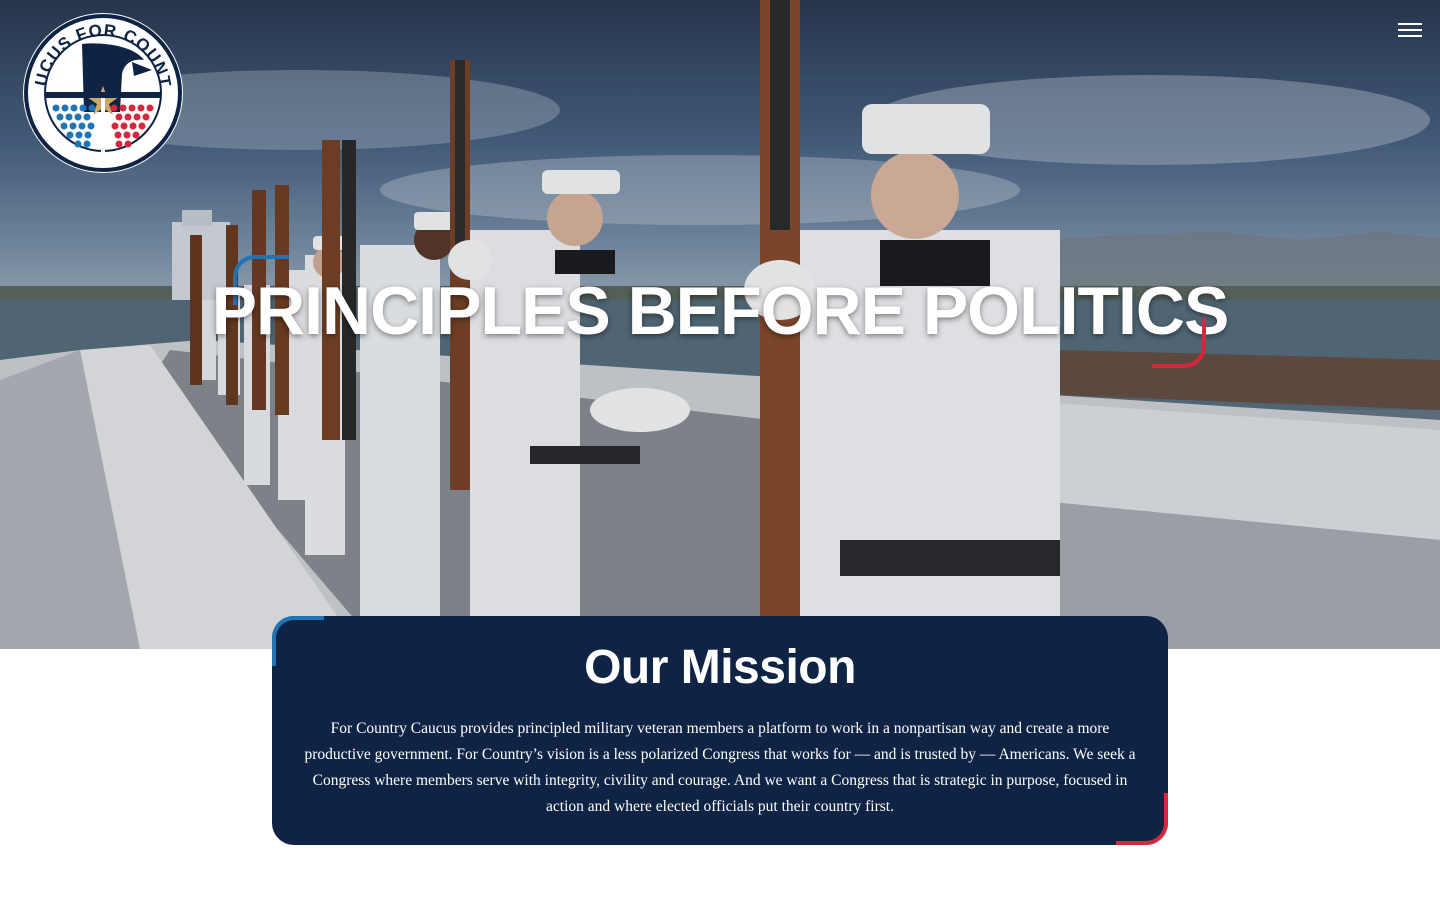  What do you see at coordinates (720, 667) in the screenshot?
I see `mission-heading: Our Mission` at bounding box center [720, 667].